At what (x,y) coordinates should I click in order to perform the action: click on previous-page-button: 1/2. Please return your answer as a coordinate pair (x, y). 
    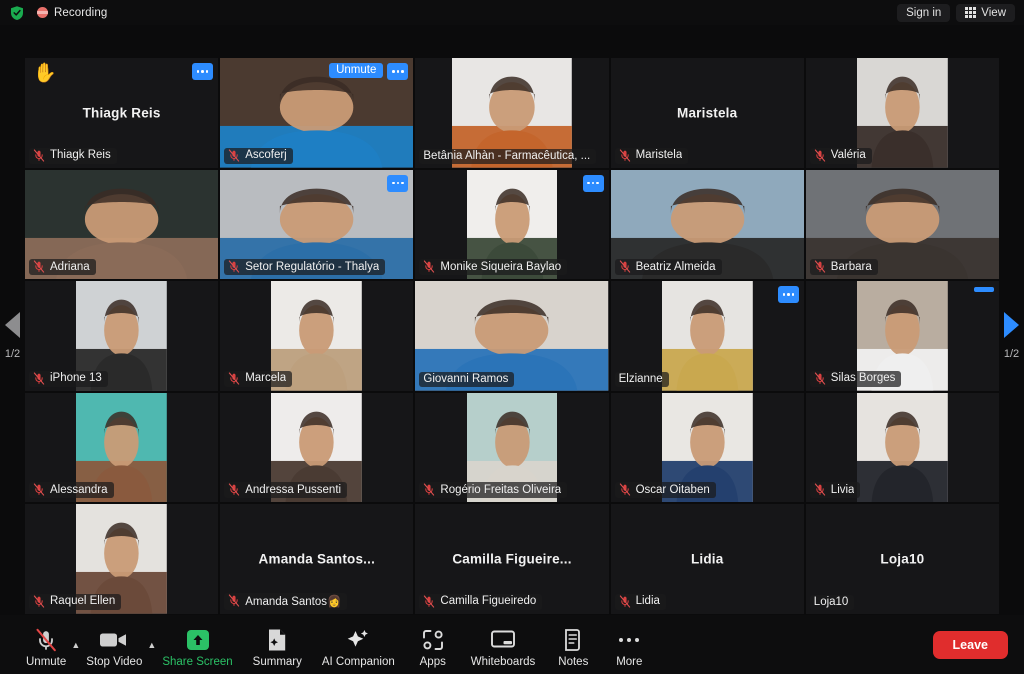
    Looking at the image, I should click on (12, 336).